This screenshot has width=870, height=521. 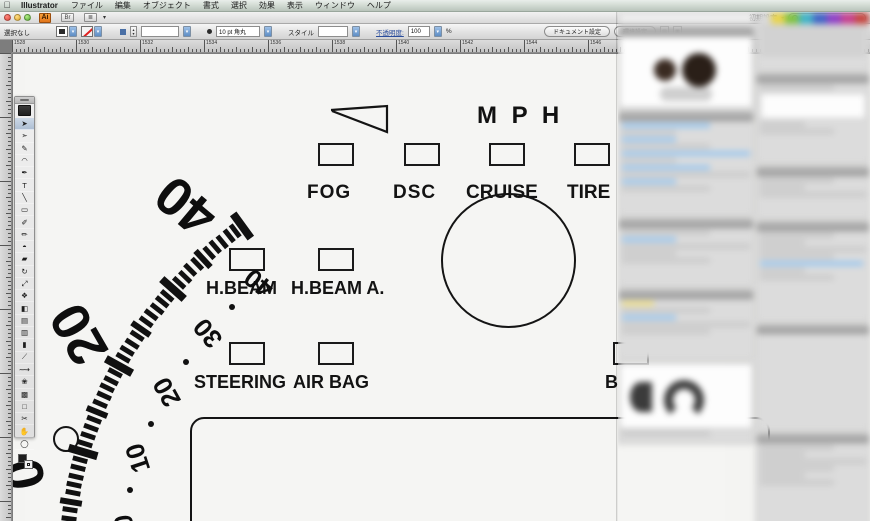 I want to click on menu-item-object: オブジェクト, so click(x=167, y=5).